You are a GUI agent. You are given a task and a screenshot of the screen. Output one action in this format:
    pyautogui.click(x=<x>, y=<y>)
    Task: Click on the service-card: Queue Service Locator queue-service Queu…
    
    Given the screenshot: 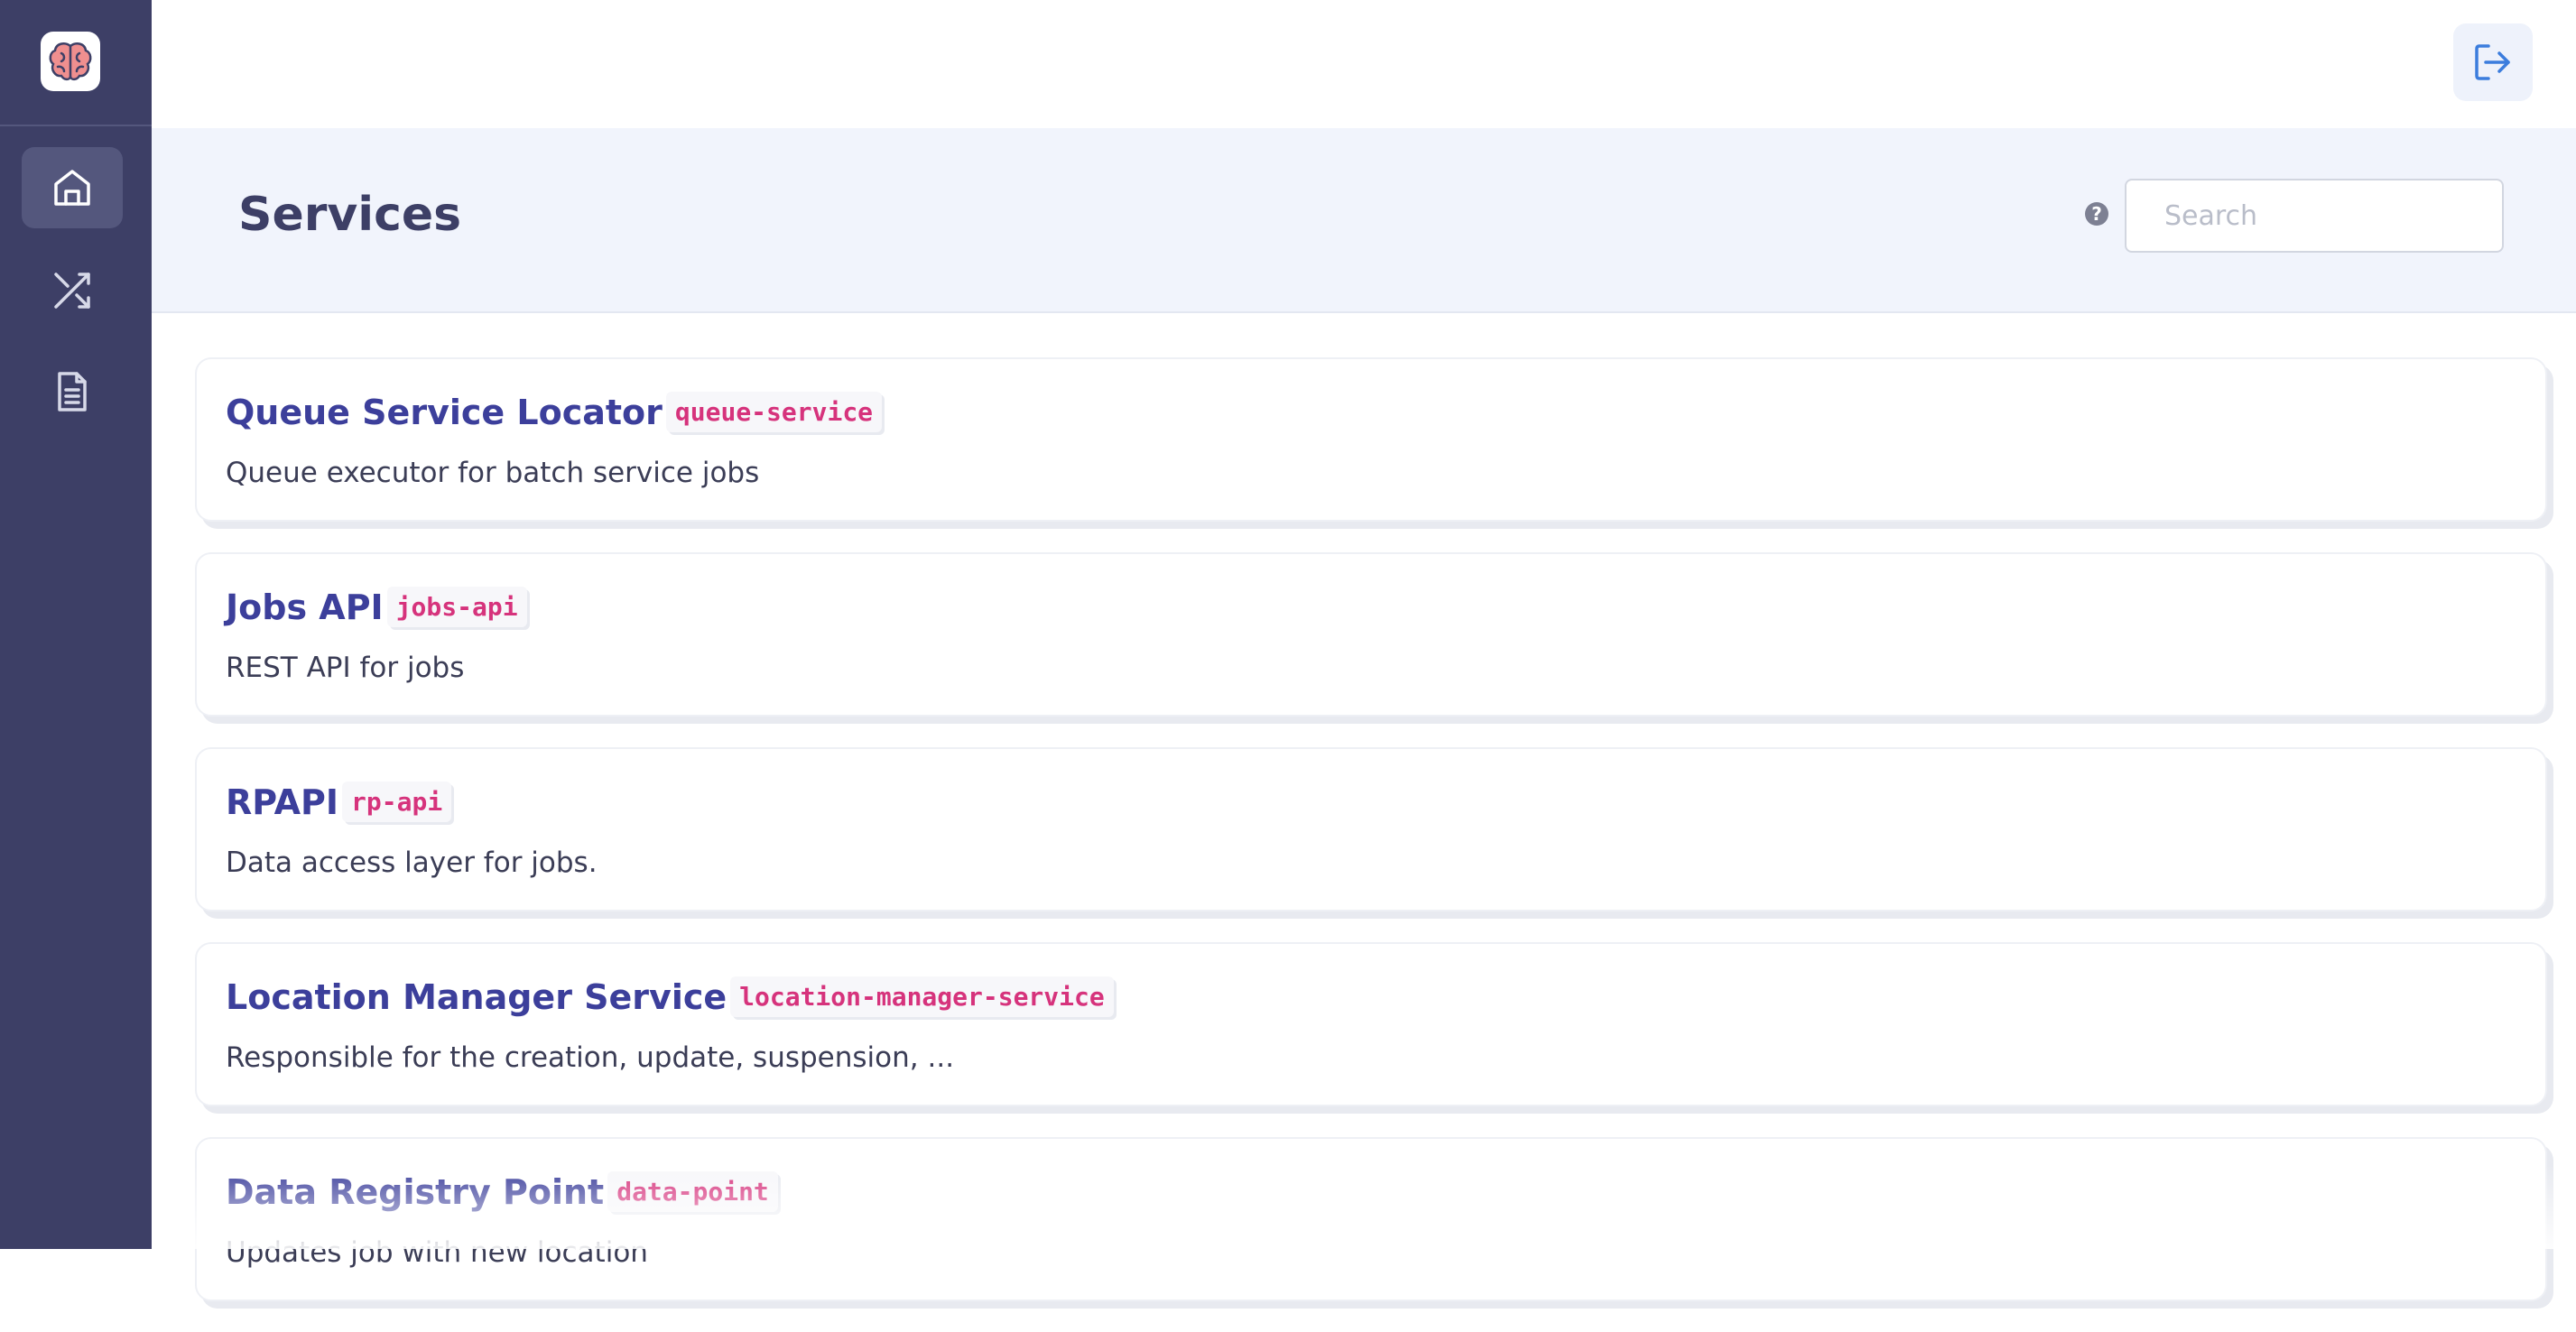 What is the action you would take?
    pyautogui.click(x=1371, y=440)
    